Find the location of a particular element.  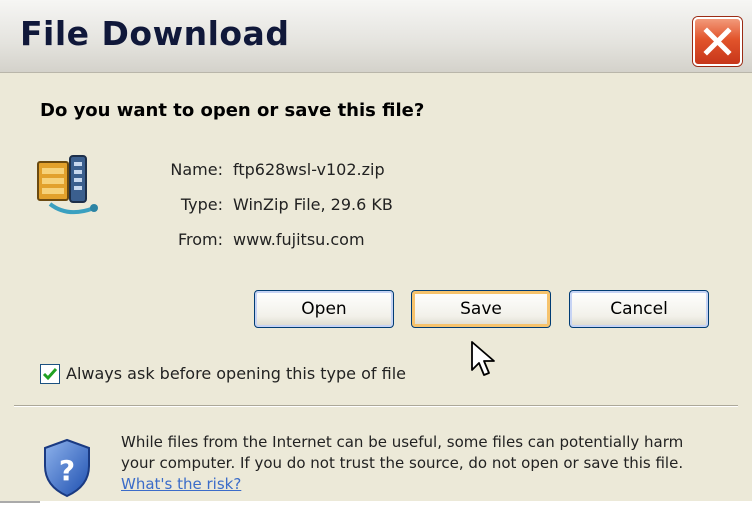

cancel-button: Cancel is located at coordinates (639, 309).